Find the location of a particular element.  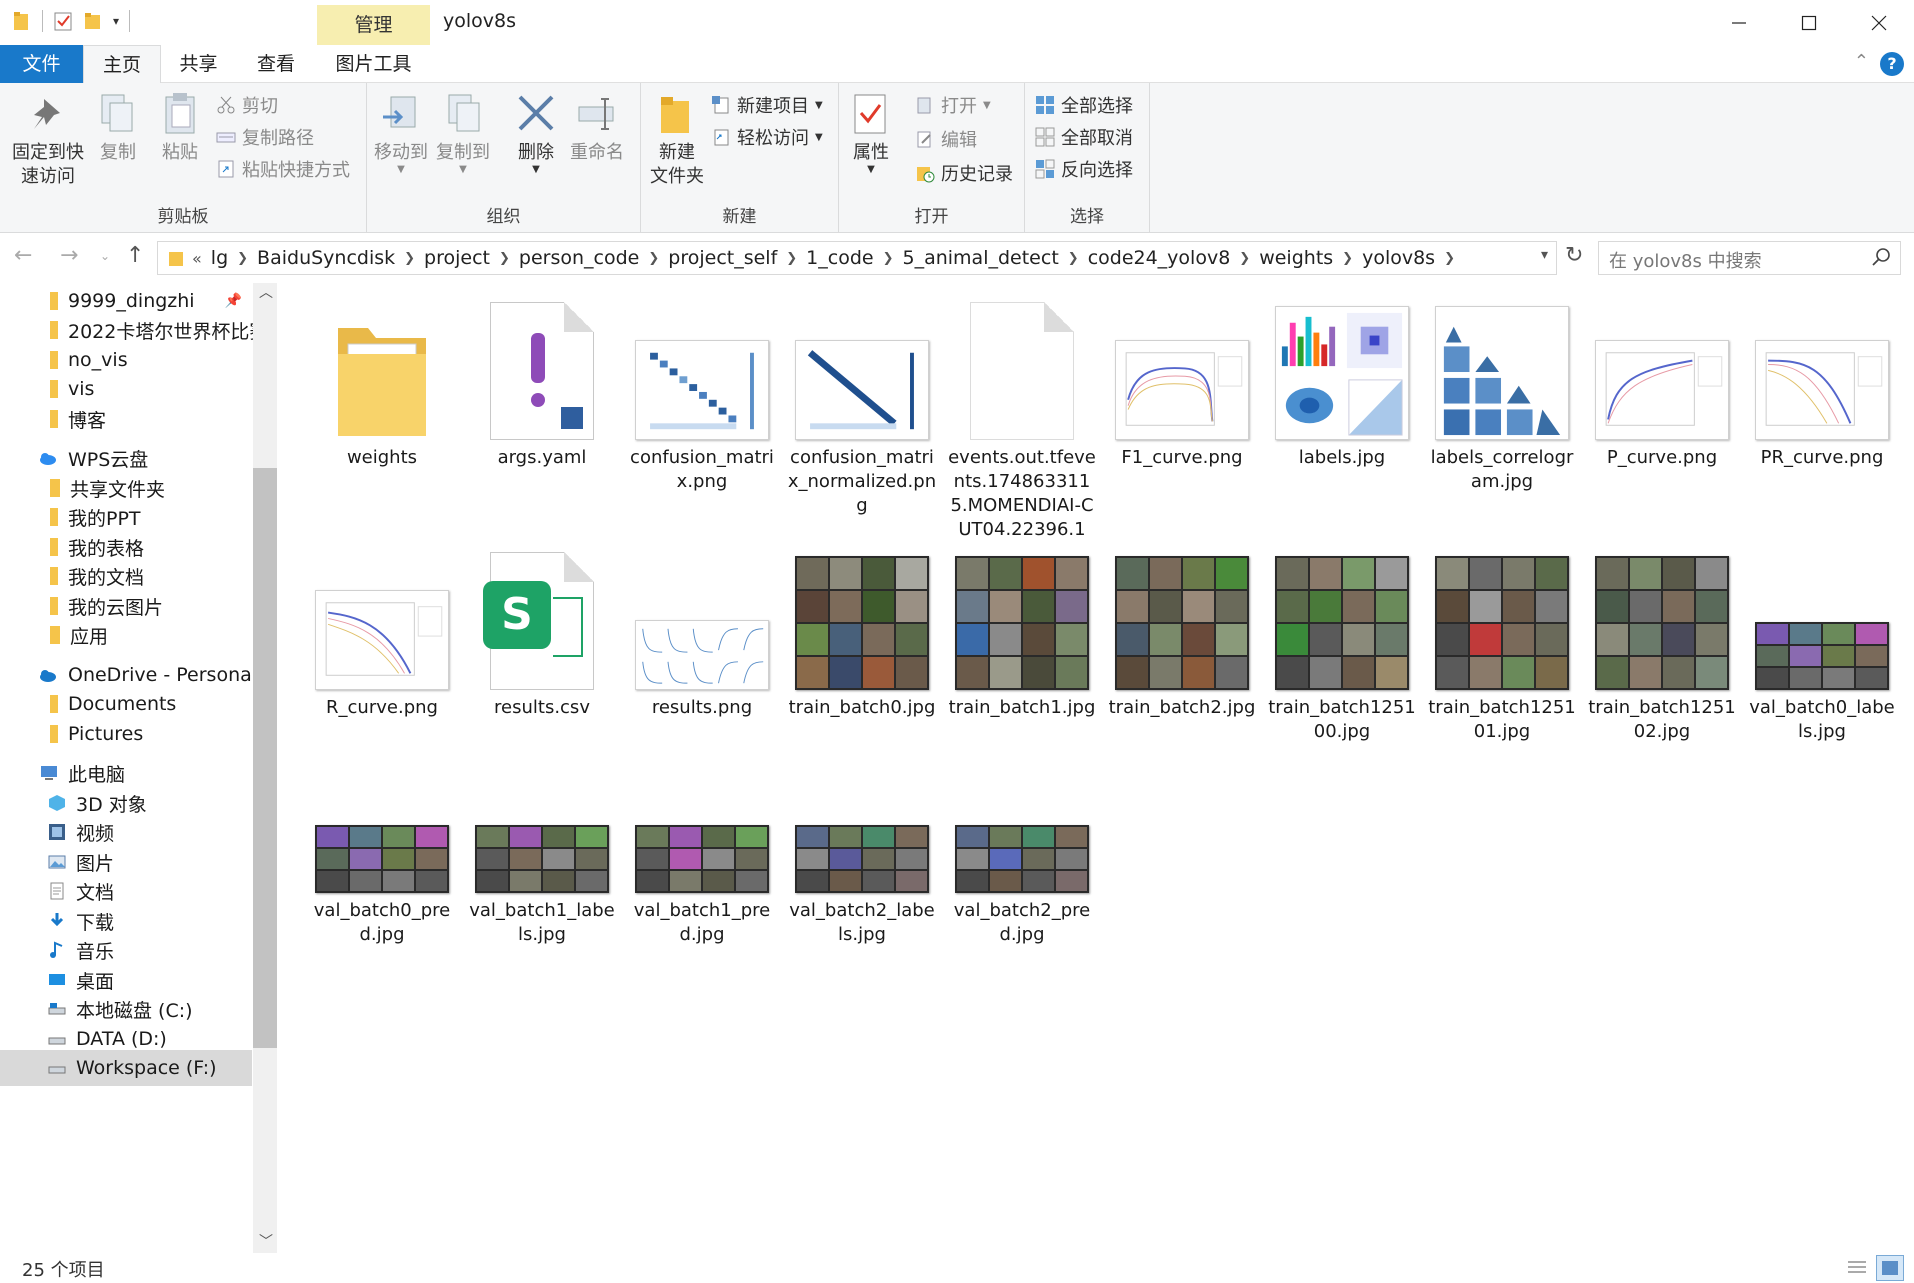

file-item: val_batch1_labels.jpg is located at coordinates (542, 847).